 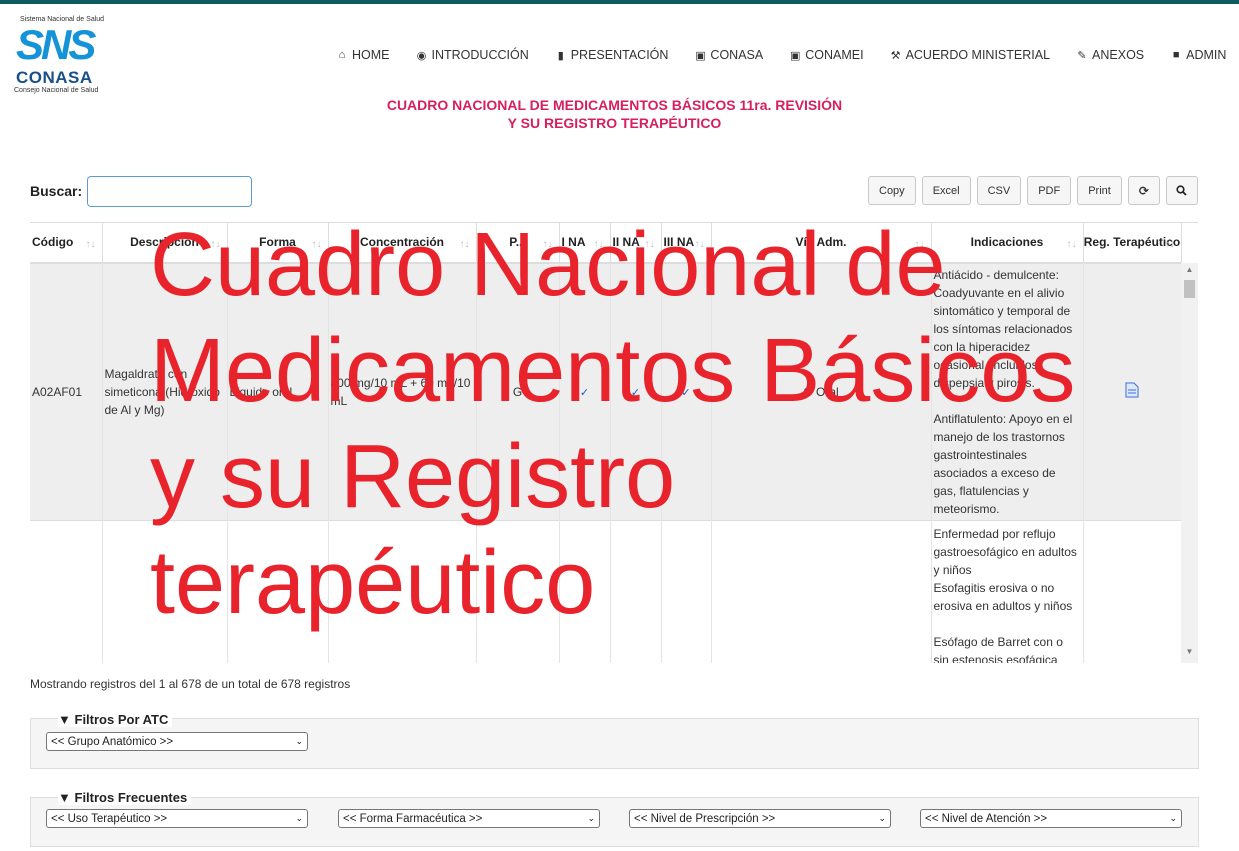 I want to click on cell-descripcion, so click(x=165, y=591).